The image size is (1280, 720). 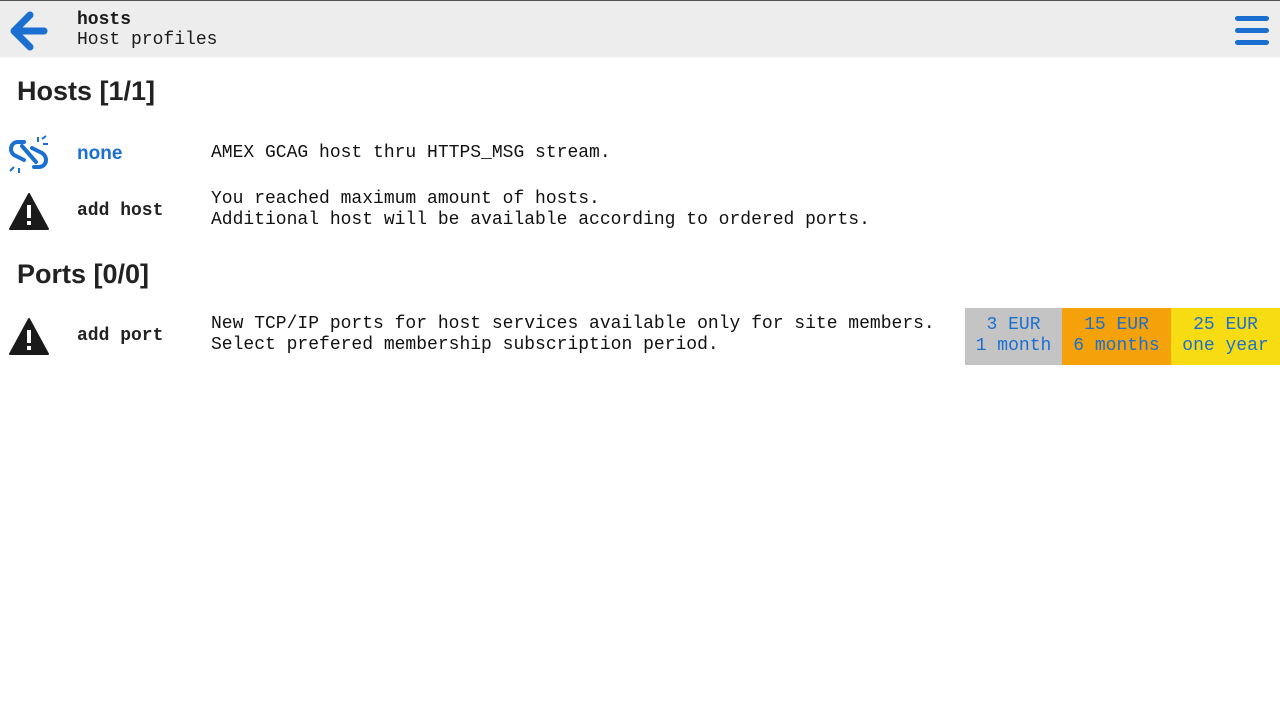 I want to click on host-description-line: AMEX GCAG host thru HTTPS_MSG stream., so click(x=411, y=153).